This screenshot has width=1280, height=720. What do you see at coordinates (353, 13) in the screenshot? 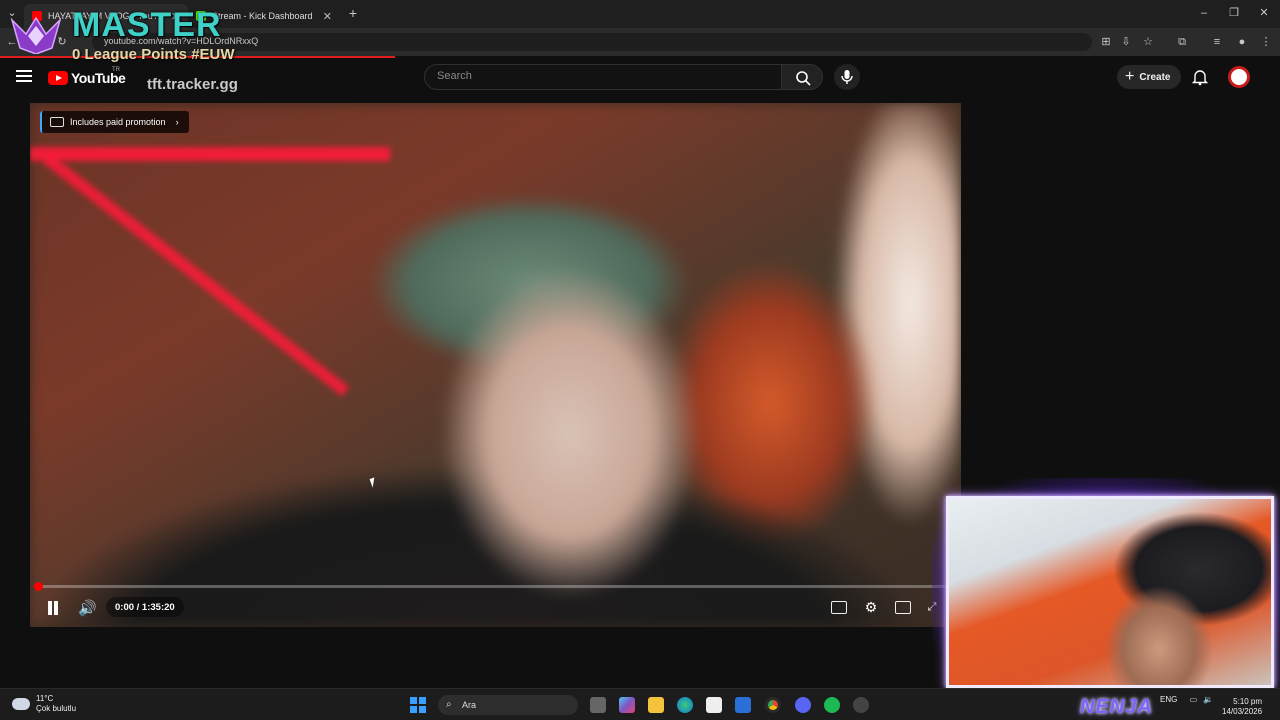
I see `new-tab-plus-icon: +` at bounding box center [353, 13].